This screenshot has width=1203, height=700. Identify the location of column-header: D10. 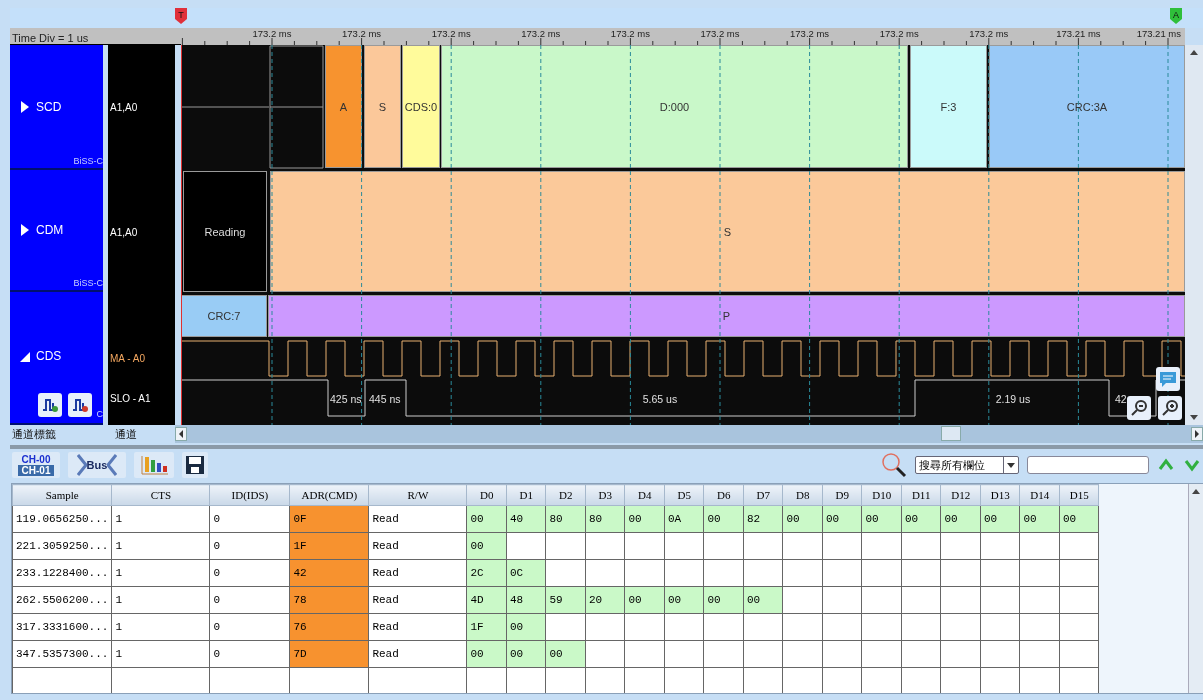
(881, 495).